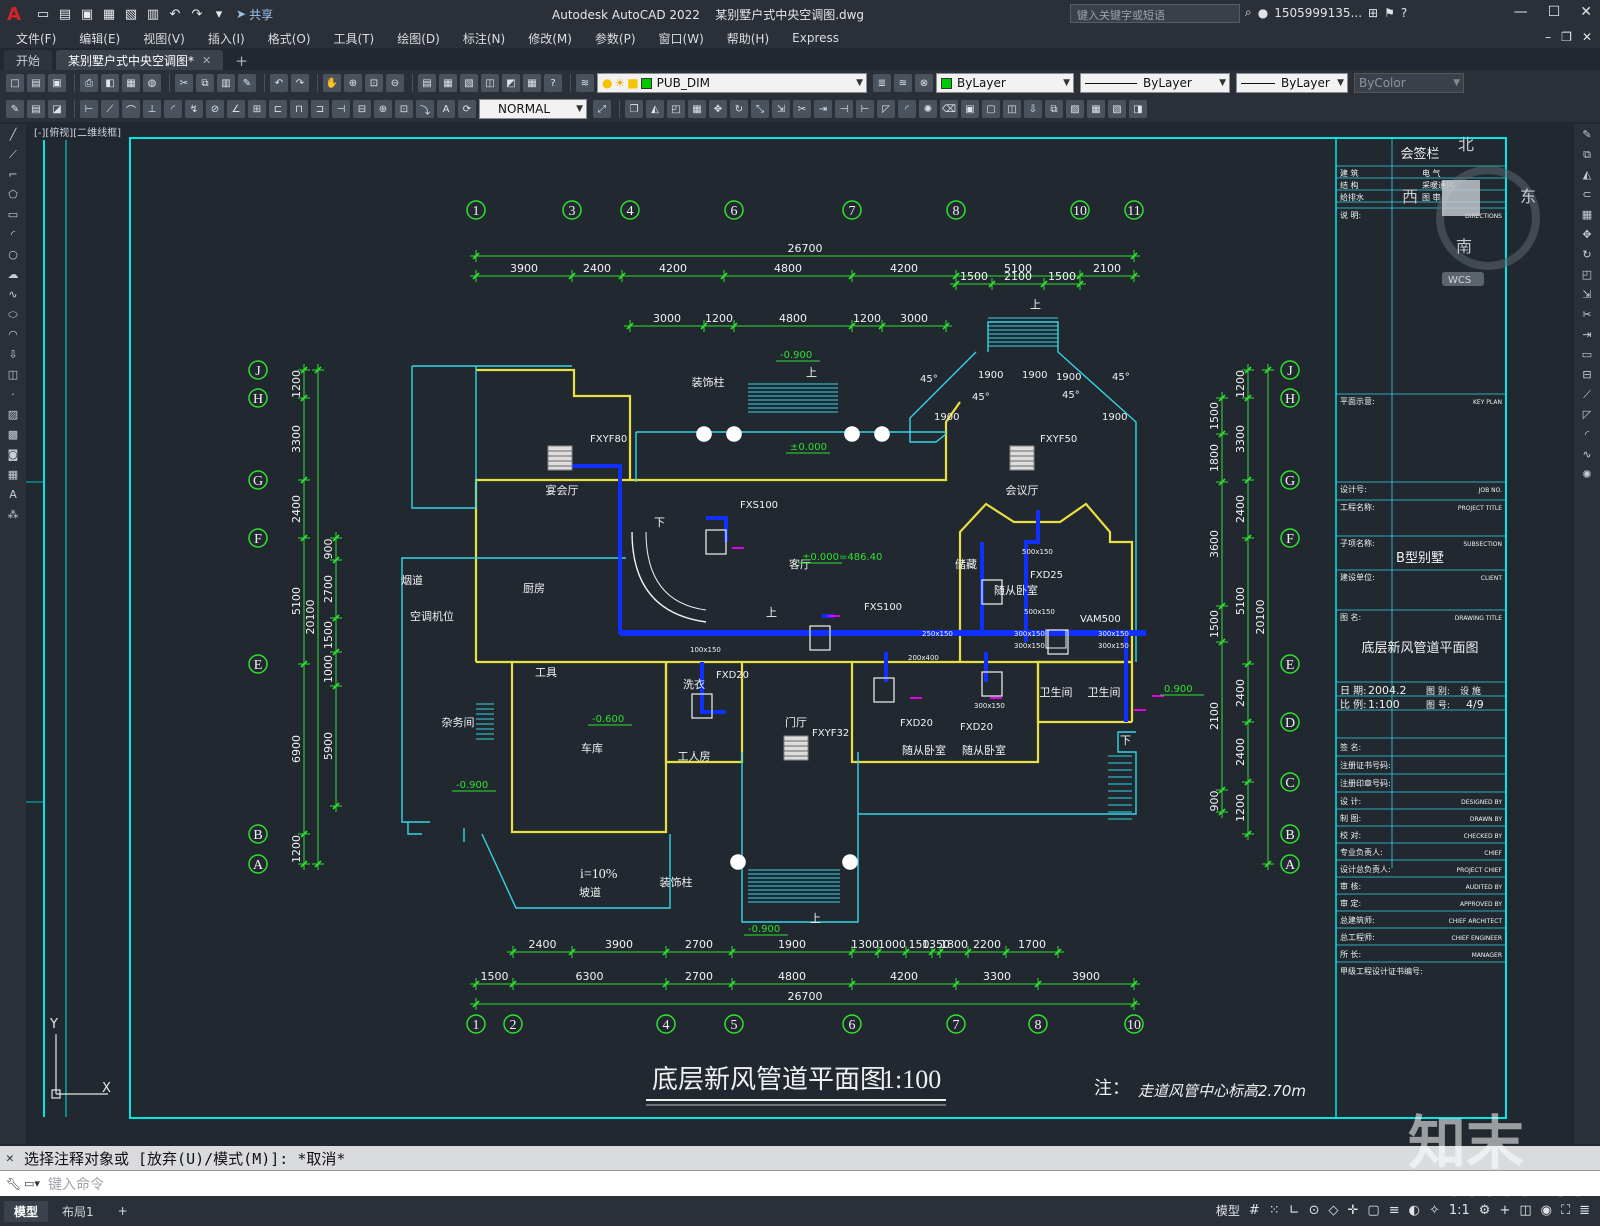 The width and height of the screenshot is (1600, 1226). I want to click on plot-icon: ⎙, so click(89, 83).